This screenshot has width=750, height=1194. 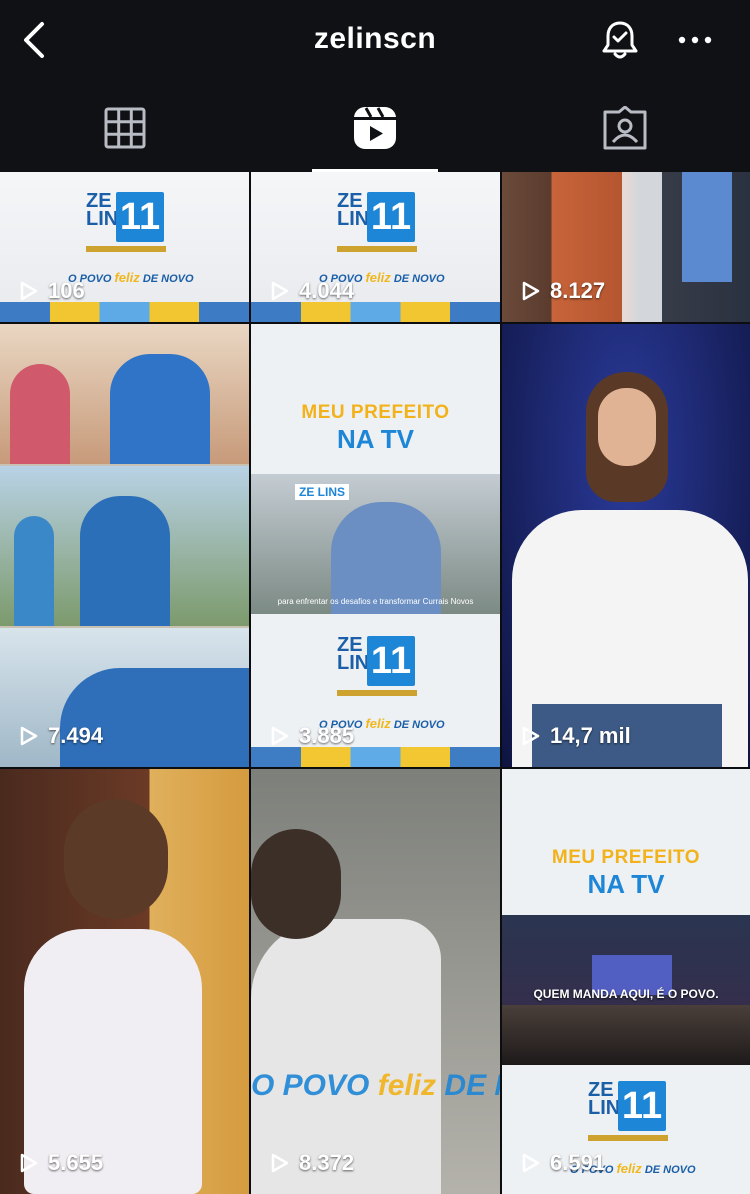 I want to click on slogan: O POVO feliz DE NOVO, so click(x=131, y=277).